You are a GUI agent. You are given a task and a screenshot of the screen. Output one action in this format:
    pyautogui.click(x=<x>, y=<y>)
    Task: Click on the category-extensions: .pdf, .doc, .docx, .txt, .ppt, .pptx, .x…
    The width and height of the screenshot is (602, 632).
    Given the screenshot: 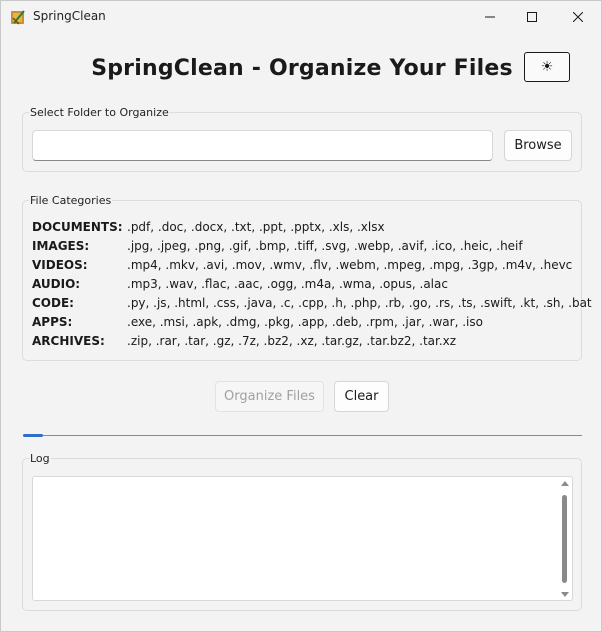 What is the action you would take?
    pyautogui.click(x=256, y=227)
    